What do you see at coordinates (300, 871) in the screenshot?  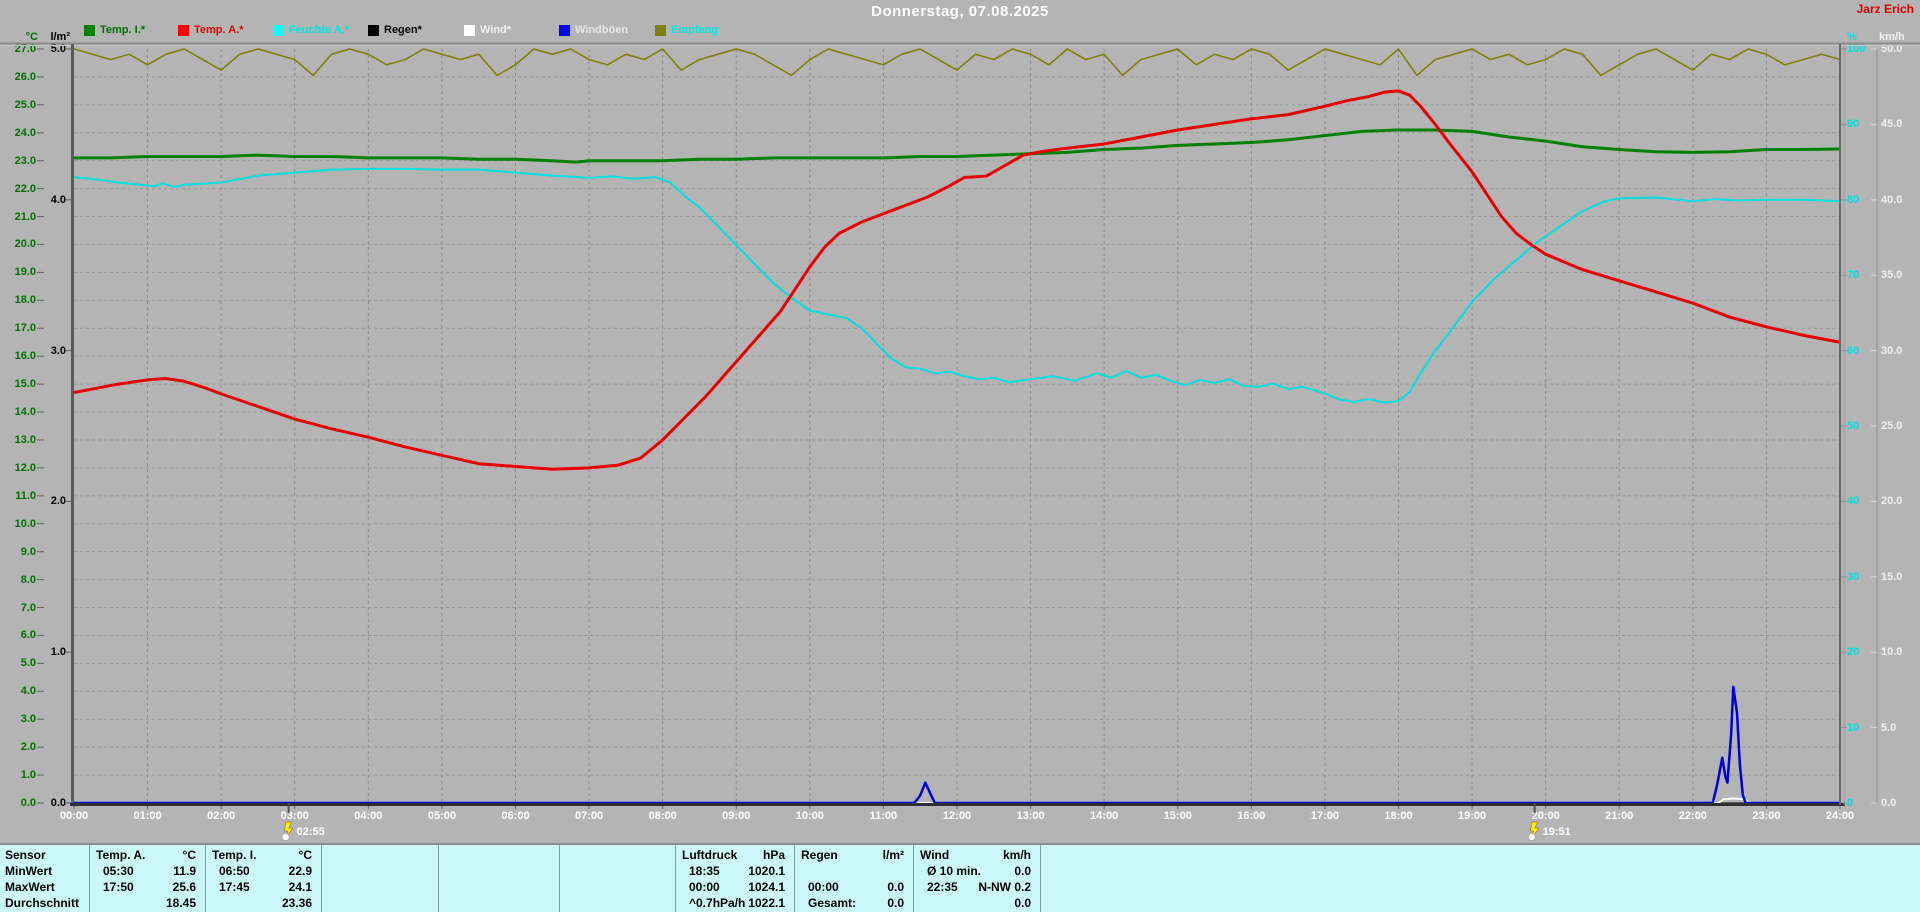 I see `table-value: 22.9` at bounding box center [300, 871].